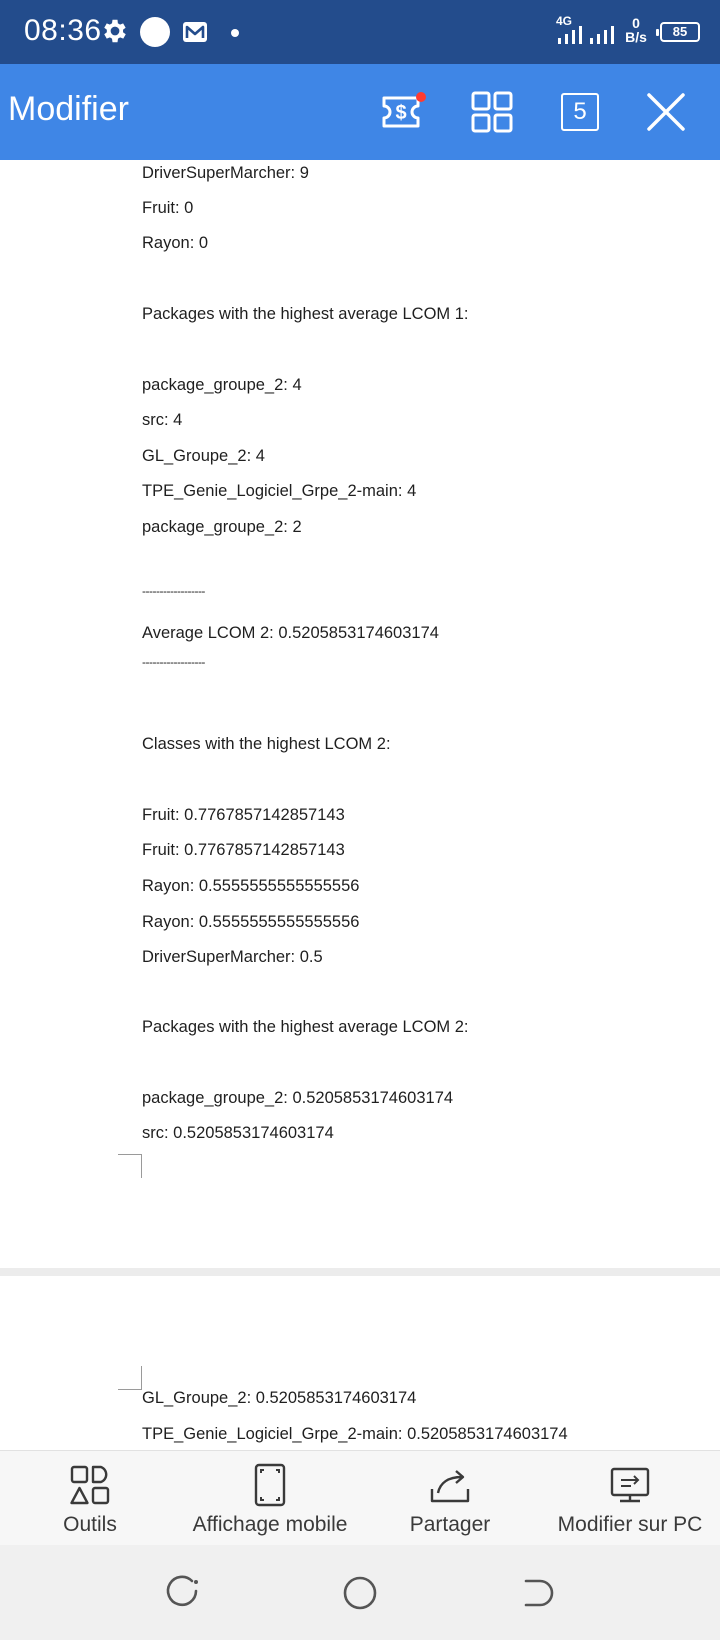 This screenshot has height=1640, width=720. What do you see at coordinates (279, 491) in the screenshot?
I see `doc-line: TPE_Genie_Logiciel_Grpe_2-main: 4` at bounding box center [279, 491].